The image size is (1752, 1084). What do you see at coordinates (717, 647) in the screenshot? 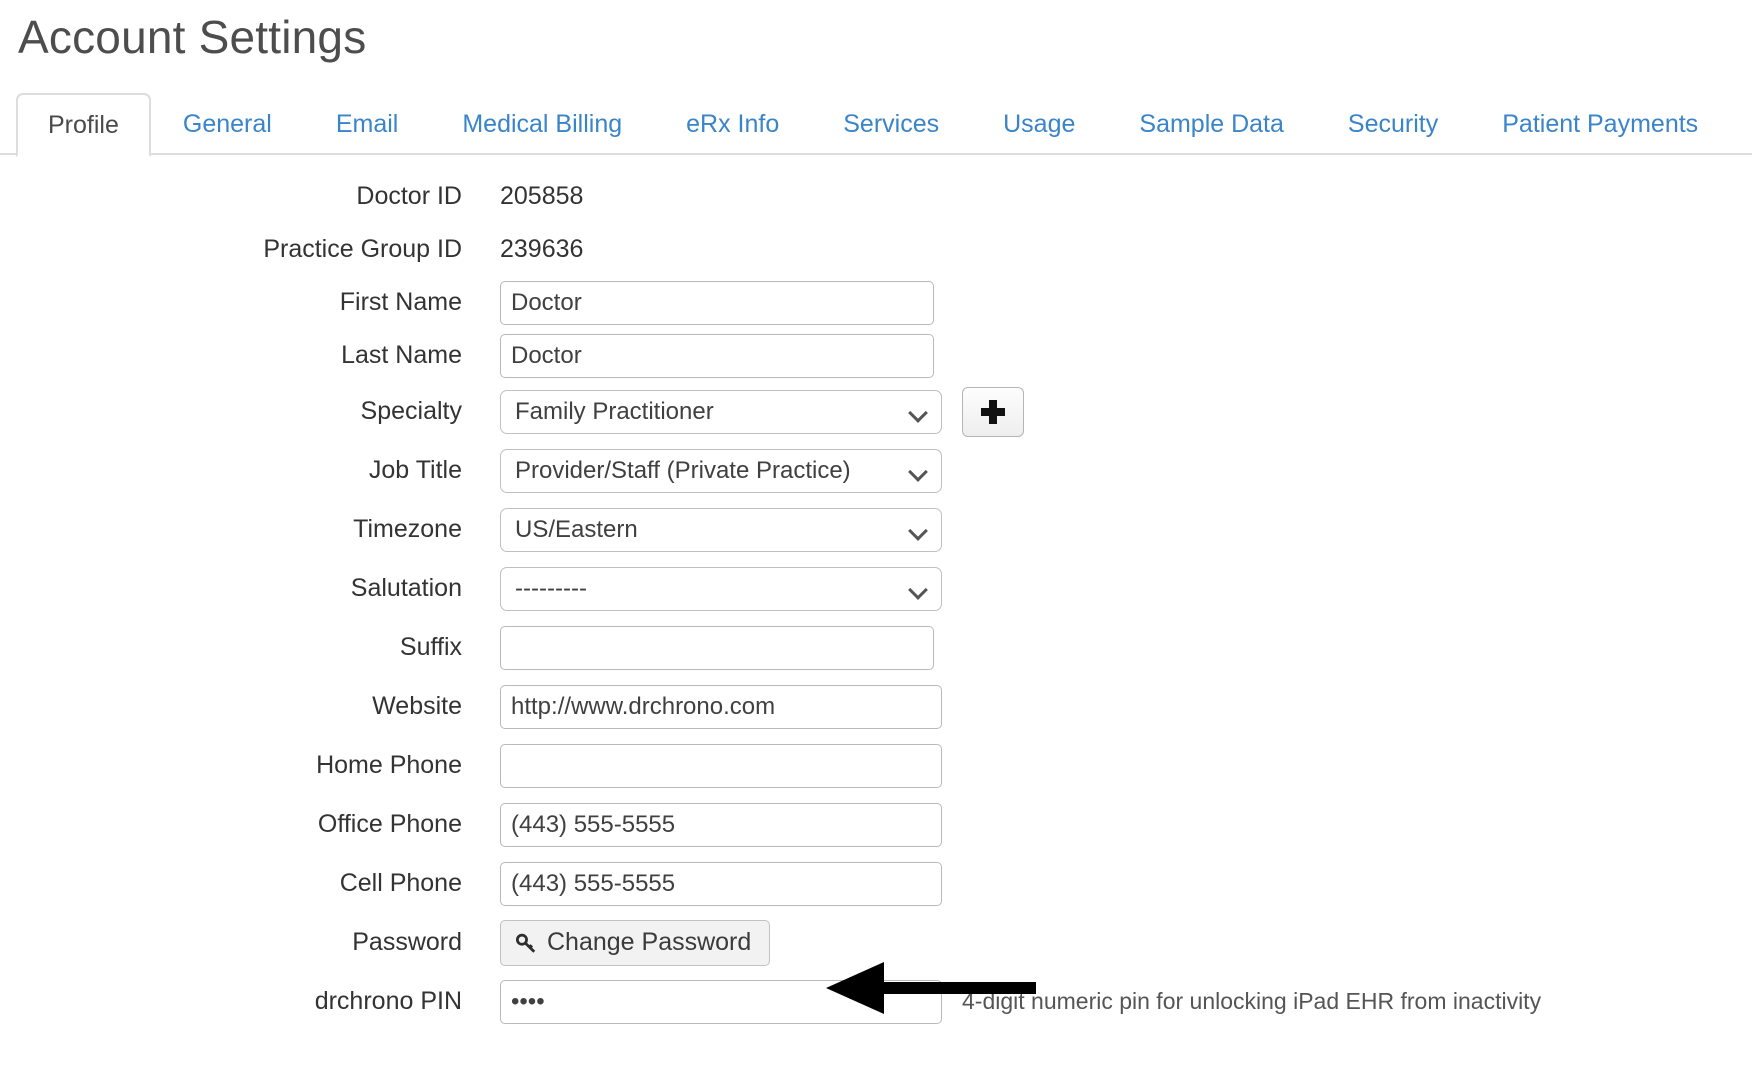
I see `suffix-input` at bounding box center [717, 647].